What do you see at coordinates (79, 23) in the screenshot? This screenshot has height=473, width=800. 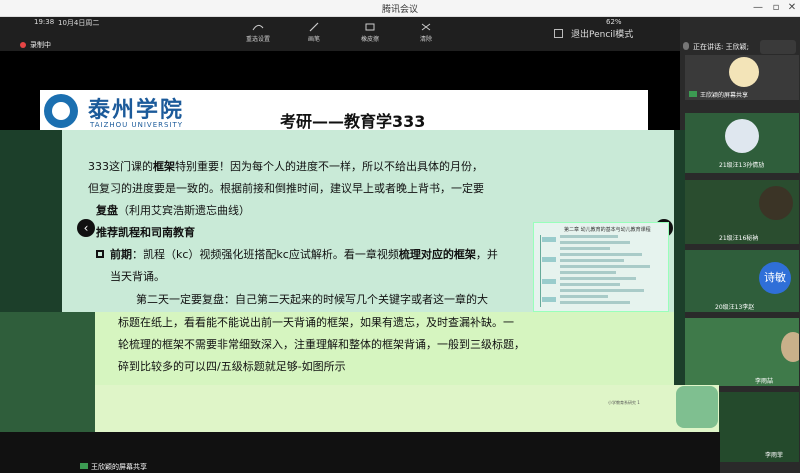 I see `status-date: 10月4日周二` at bounding box center [79, 23].